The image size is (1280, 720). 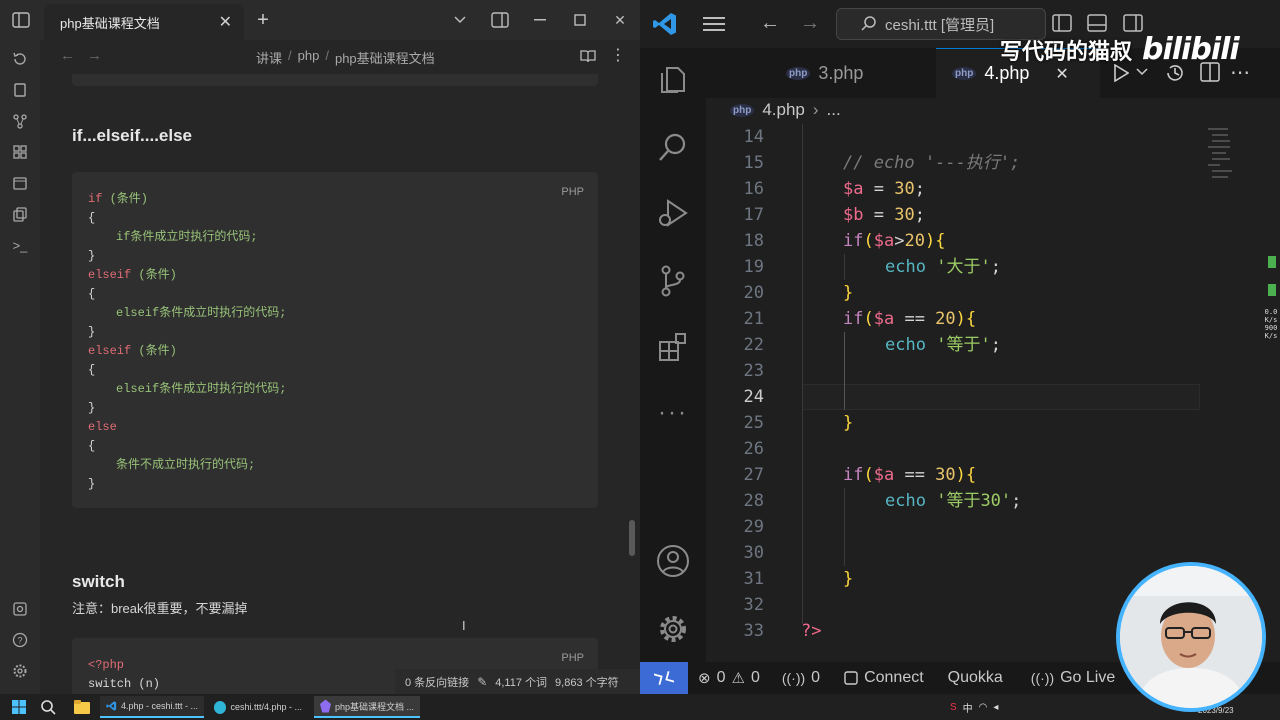 I want to click on watermark-text: 写代码的猫叔, so click(x=1066, y=52).